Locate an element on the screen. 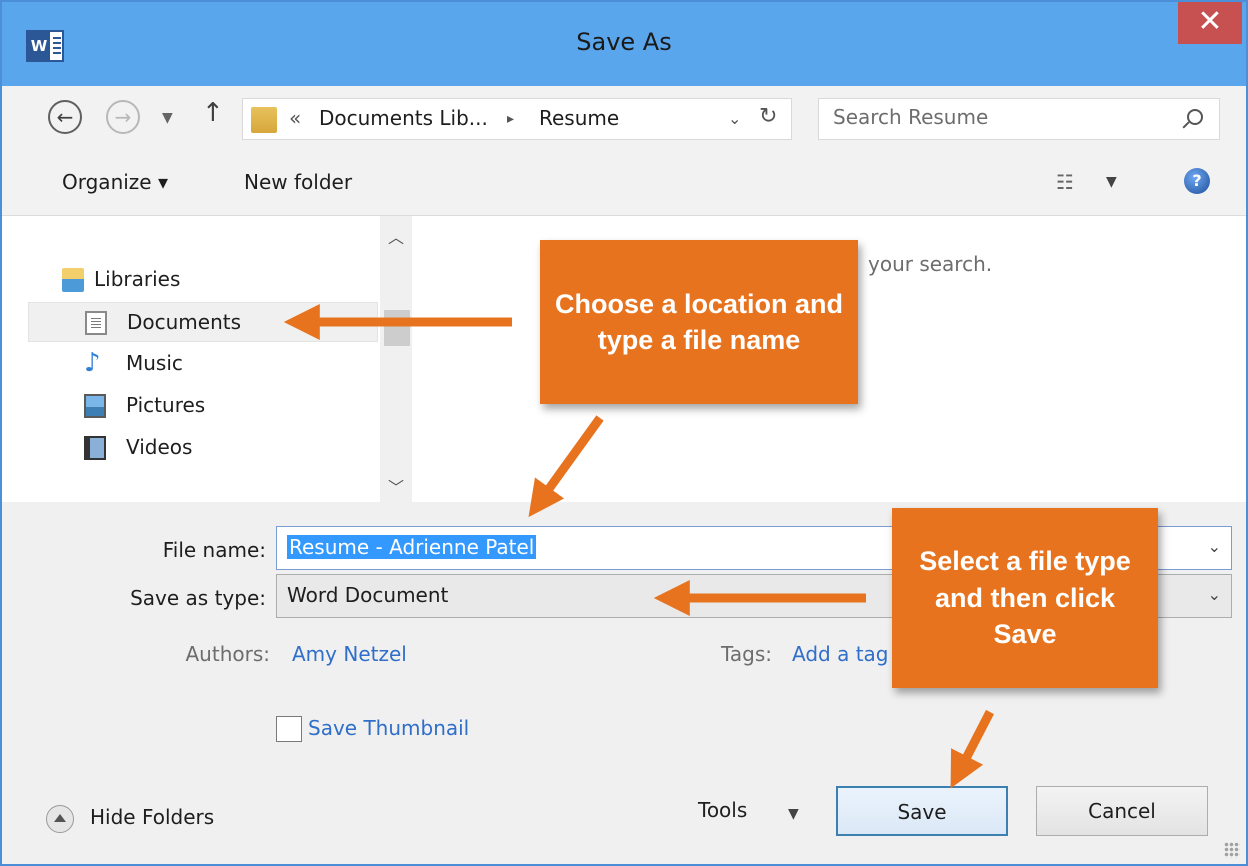  command-bar: Organize ▾ New folder ☷ ▼ ? is located at coordinates (624, 181).